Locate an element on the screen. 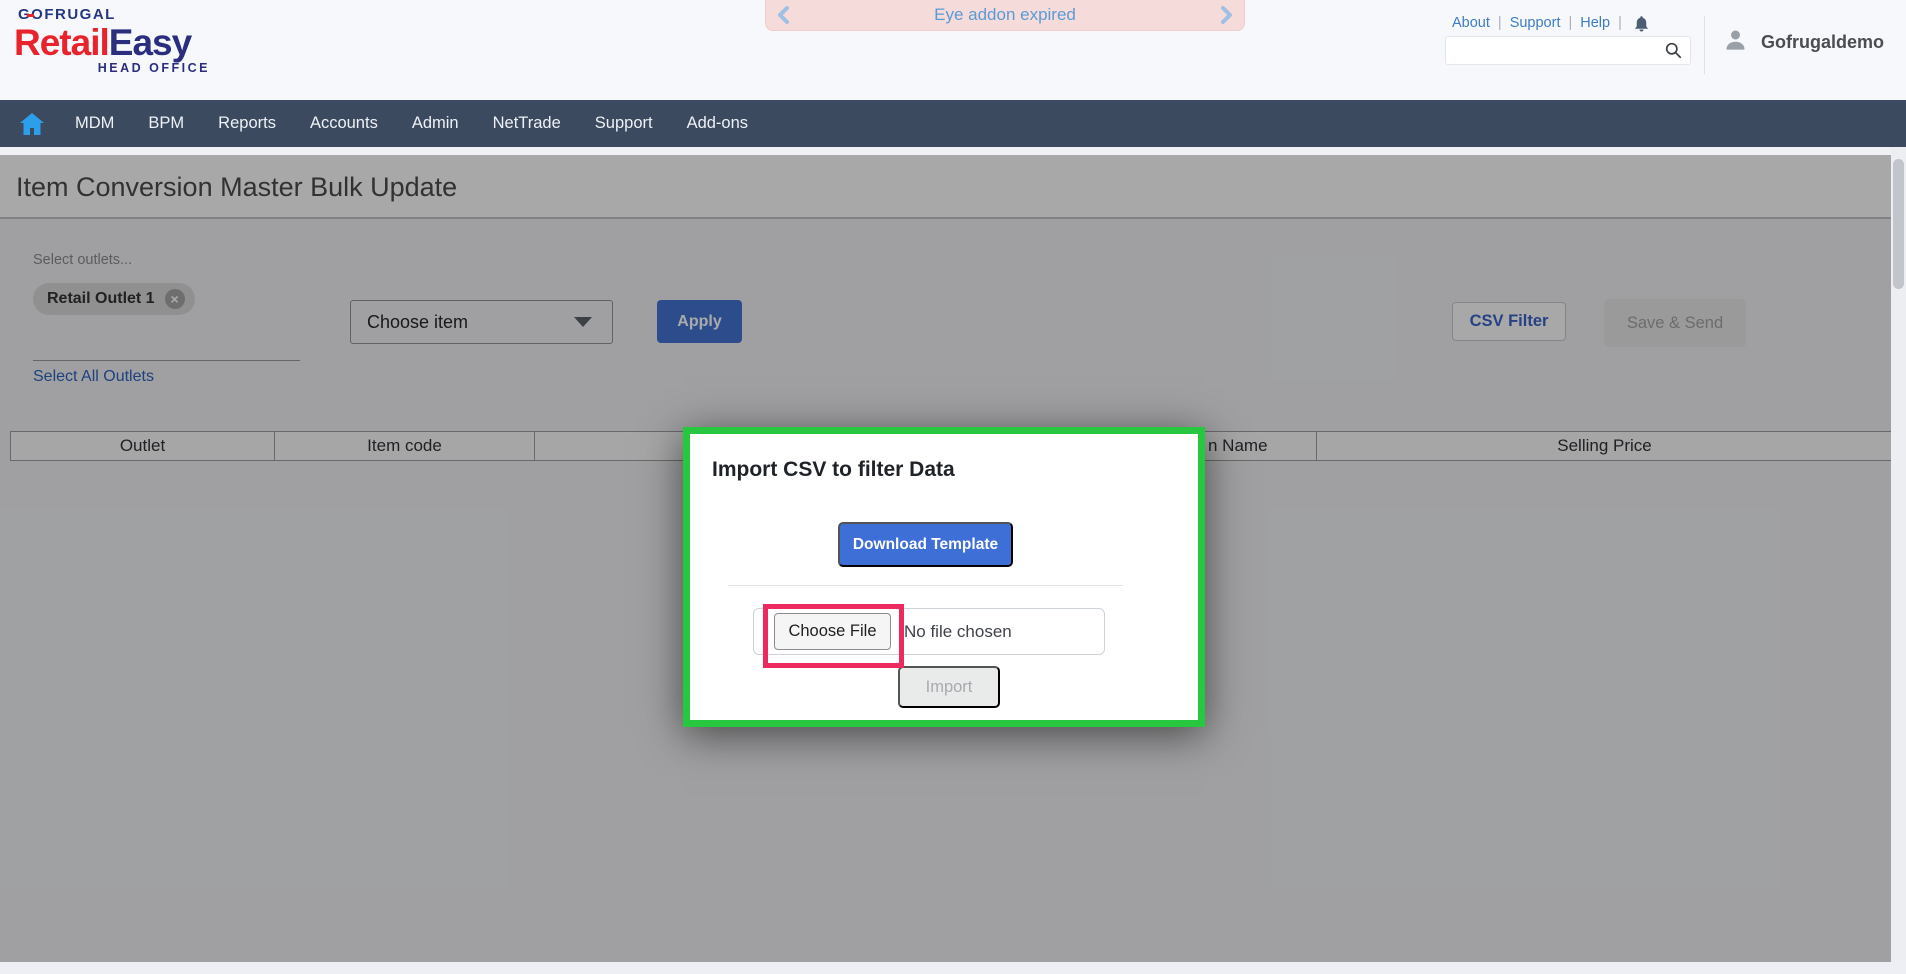  nav-item-nettrade: NetTrade is located at coordinates (527, 123).